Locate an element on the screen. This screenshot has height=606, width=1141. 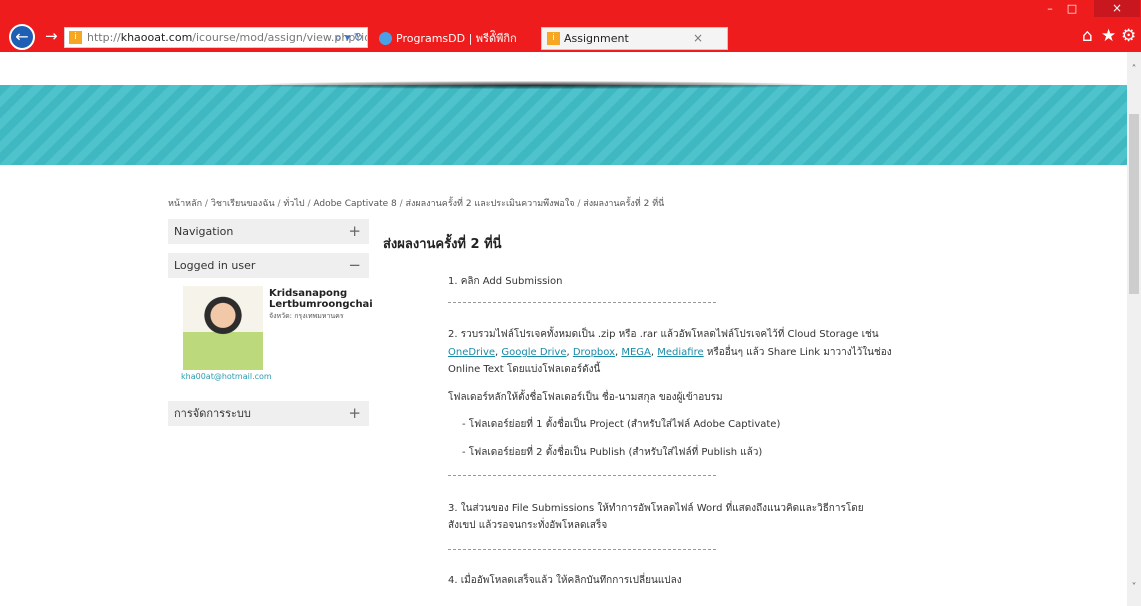
address-tools: ⌕ ▾ ↻ is located at coordinates (349, 37).